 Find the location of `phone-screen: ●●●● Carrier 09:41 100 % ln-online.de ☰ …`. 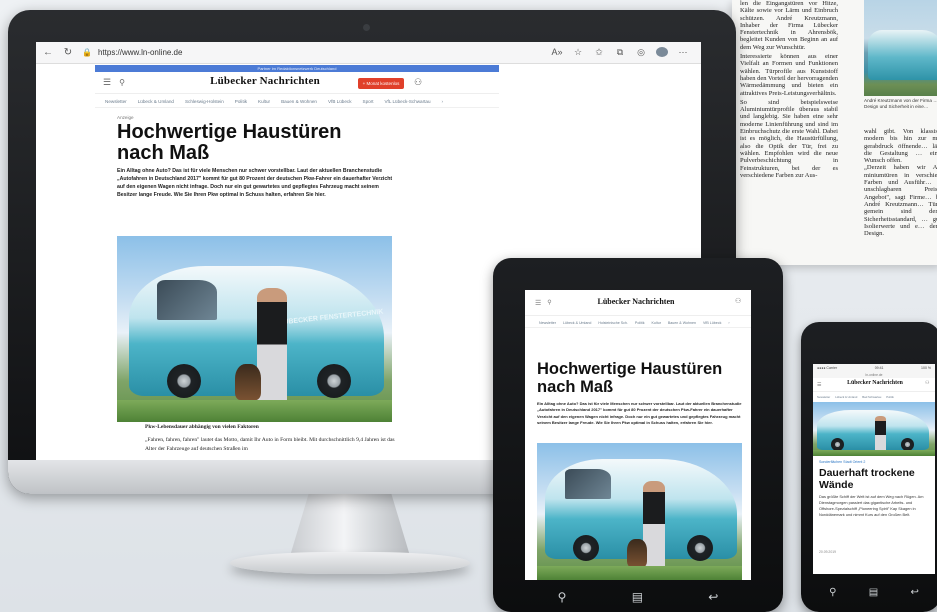

phone-screen: ●●●● Carrier 09:41 100 % ln-online.de ☰ … is located at coordinates (874, 469).